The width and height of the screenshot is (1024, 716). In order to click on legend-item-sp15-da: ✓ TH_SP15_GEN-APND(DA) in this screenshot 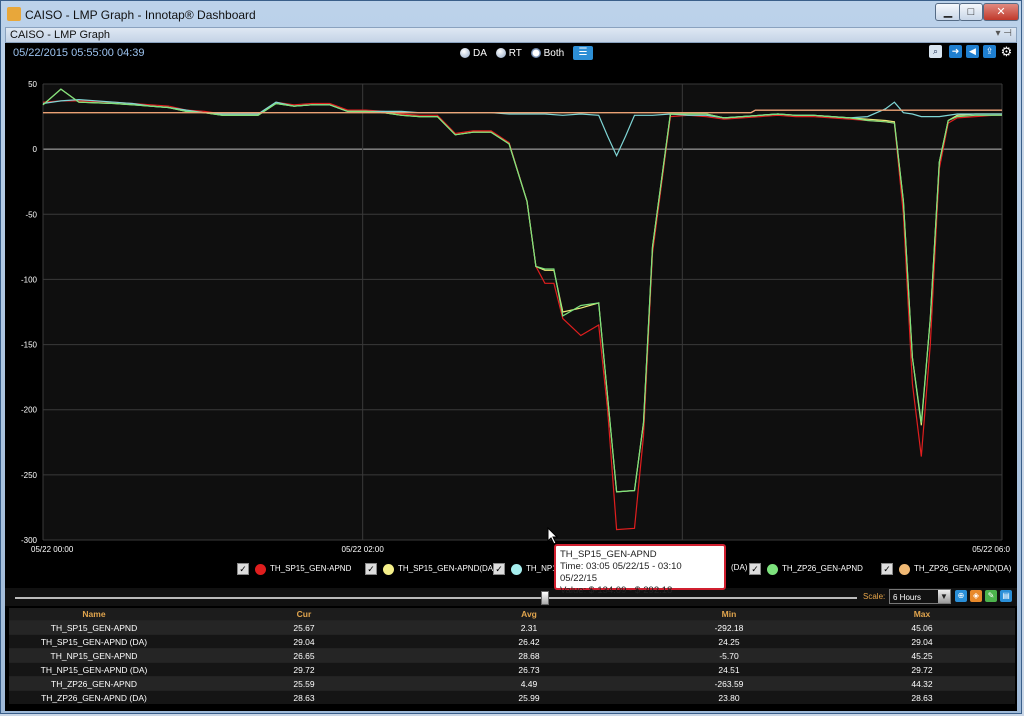, I will do `click(430, 569)`.